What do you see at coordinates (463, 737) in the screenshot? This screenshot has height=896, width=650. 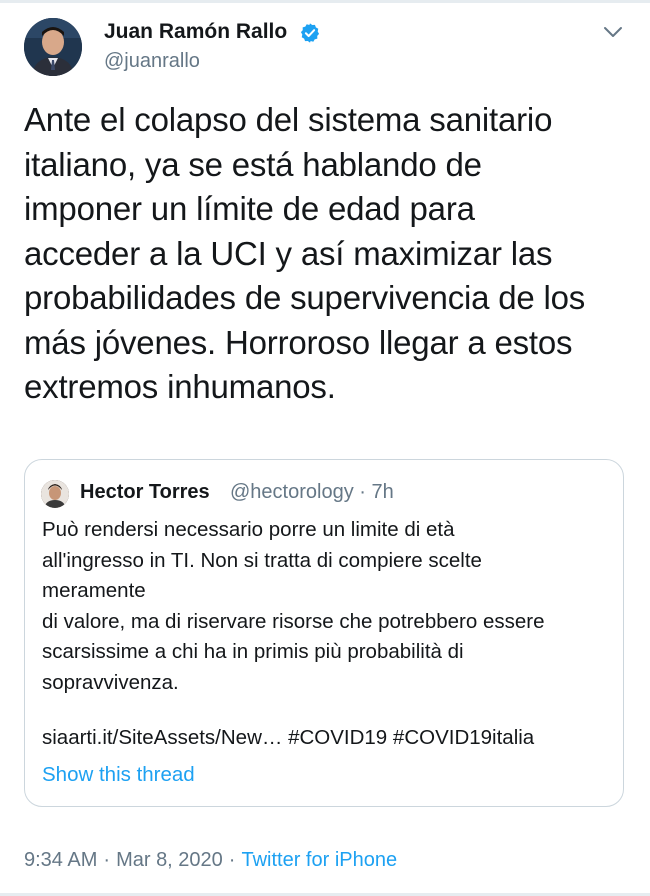 I see `hashtag-link: #COVID19italia` at bounding box center [463, 737].